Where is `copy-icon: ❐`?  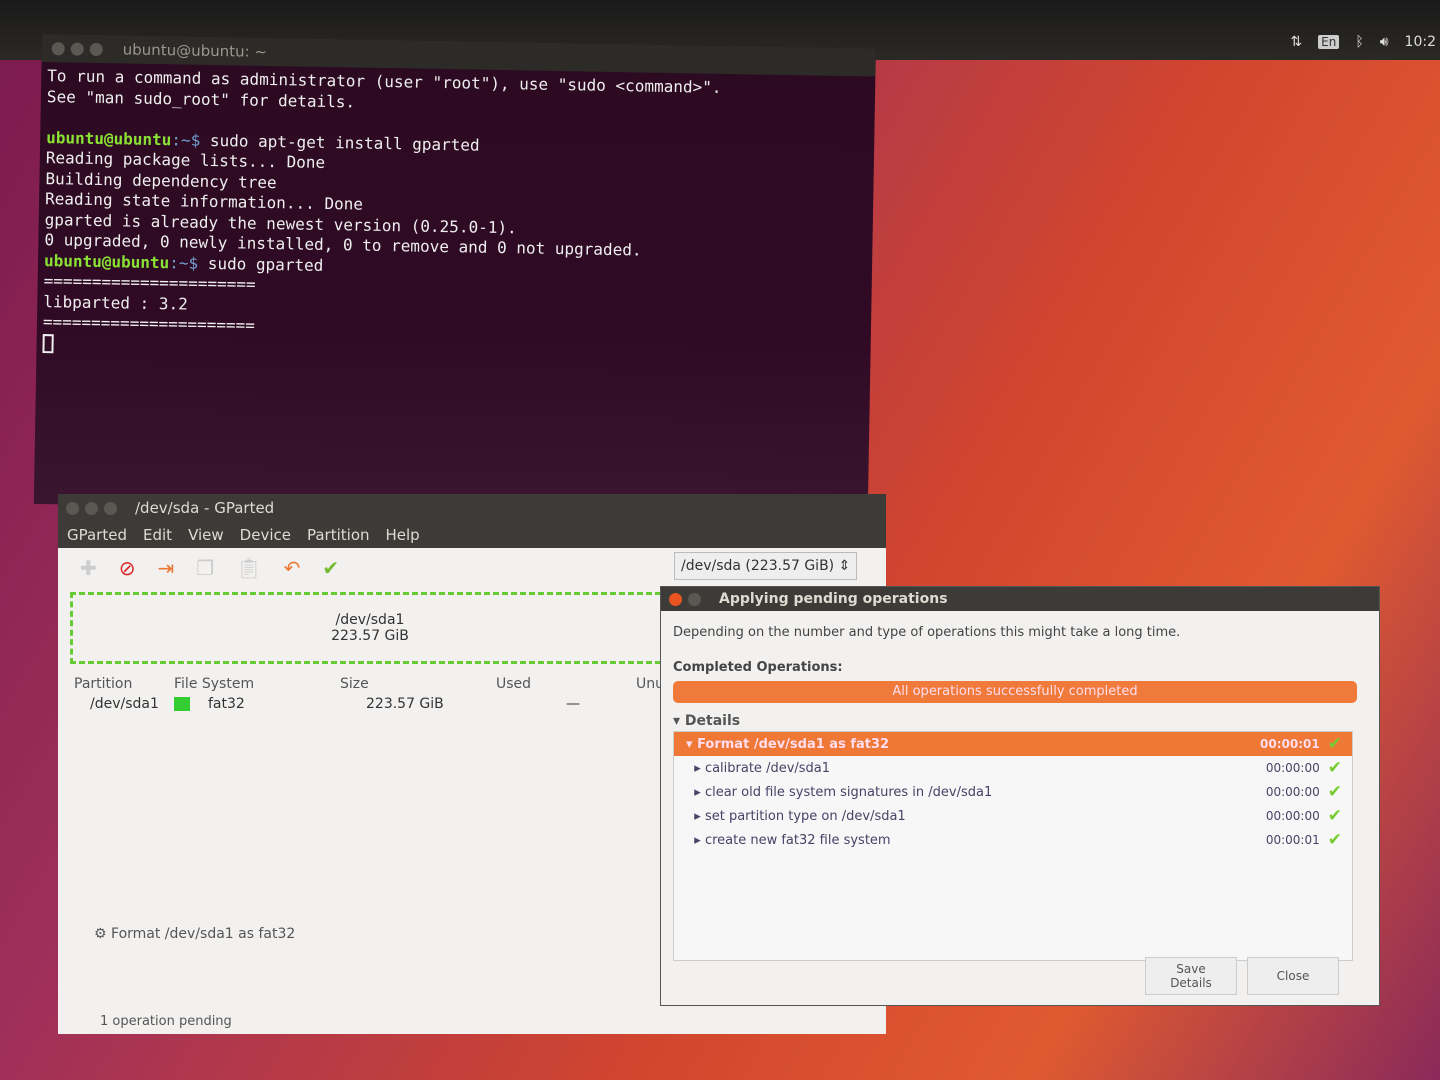
copy-icon: ❐ is located at coordinates (205, 568).